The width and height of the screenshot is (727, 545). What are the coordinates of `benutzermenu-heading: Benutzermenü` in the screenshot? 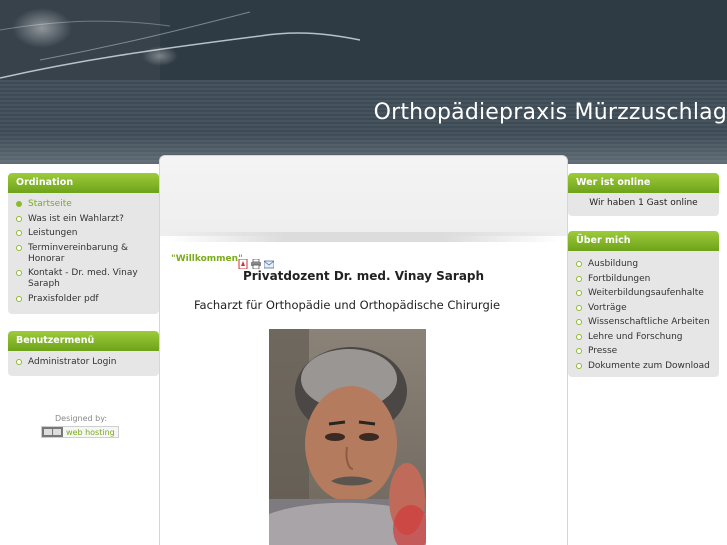 It's located at (83, 341).